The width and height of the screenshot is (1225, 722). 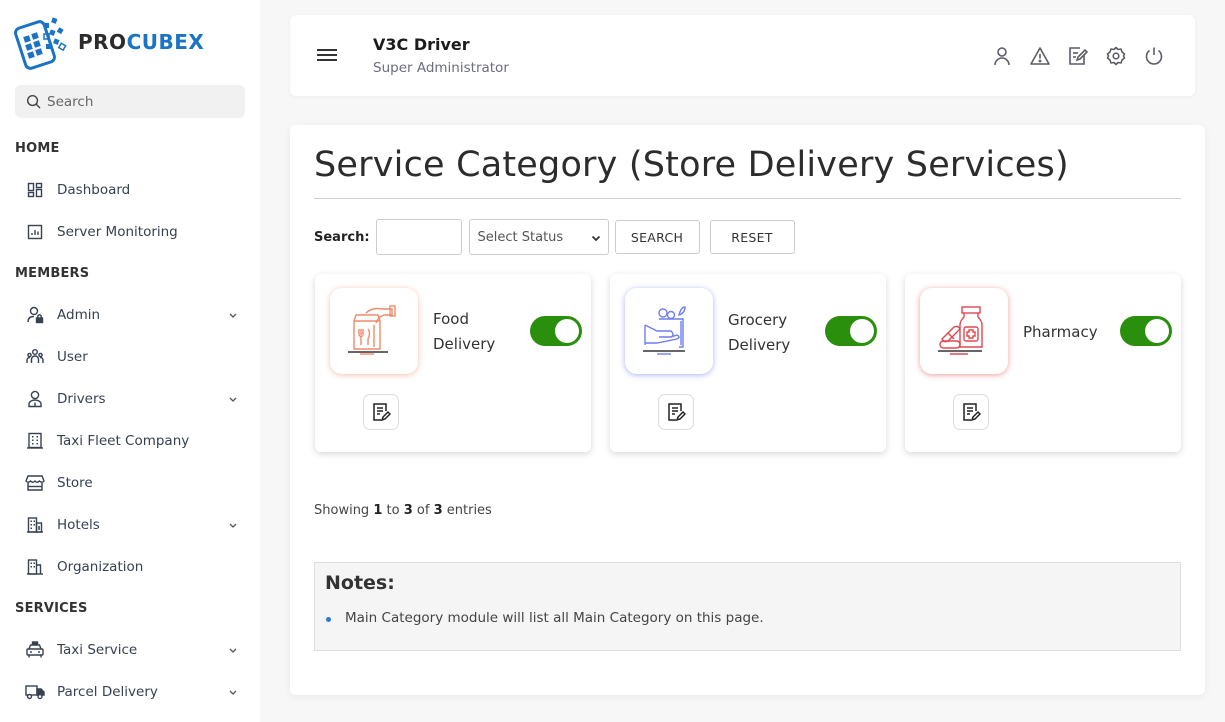 What do you see at coordinates (421, 44) in the screenshot?
I see `user-name: V3C Driver` at bounding box center [421, 44].